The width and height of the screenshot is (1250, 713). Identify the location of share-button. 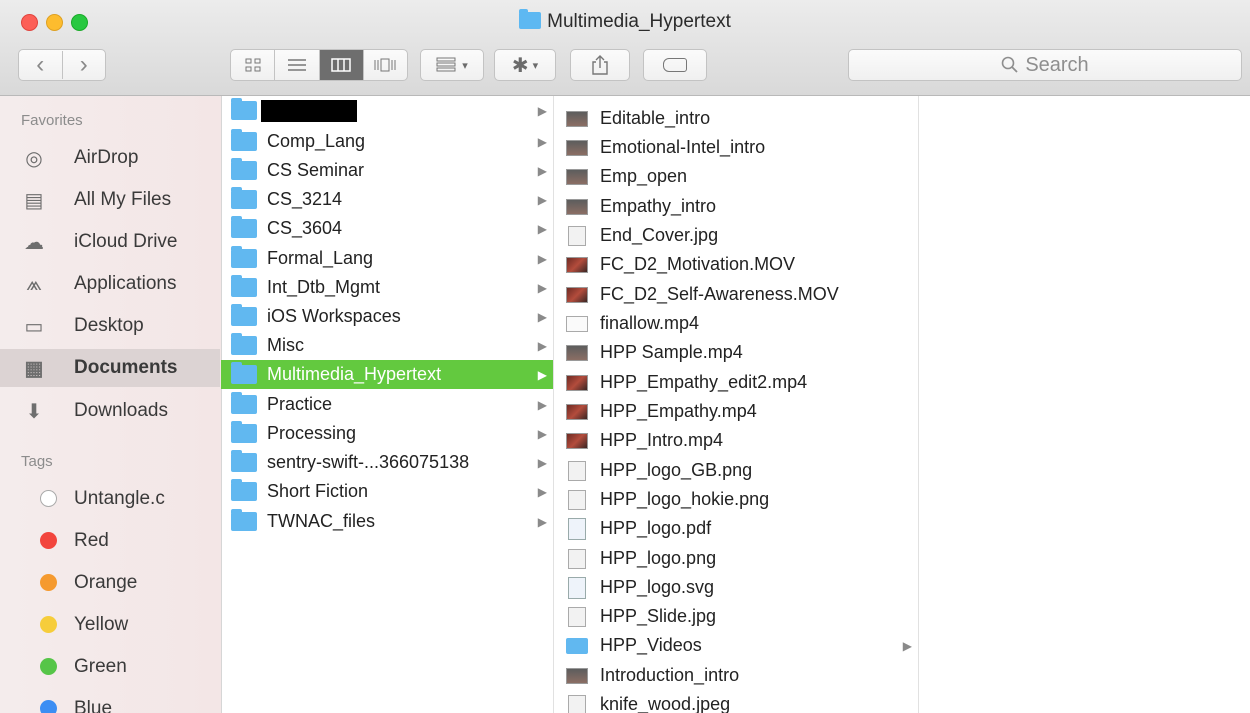
(600, 65).